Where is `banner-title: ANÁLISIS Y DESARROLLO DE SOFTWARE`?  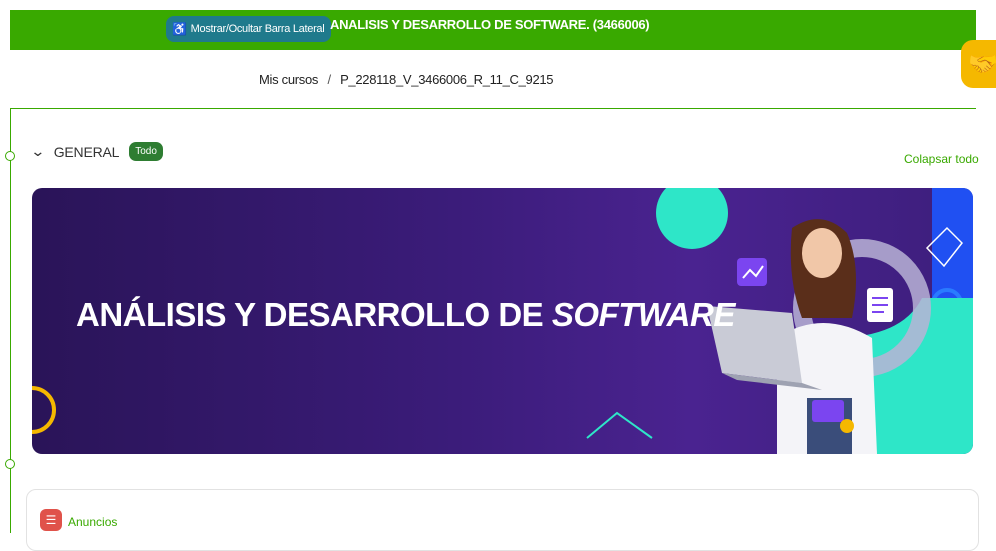 banner-title: ANÁLISIS Y DESARROLLO DE SOFTWARE is located at coordinates (405, 315).